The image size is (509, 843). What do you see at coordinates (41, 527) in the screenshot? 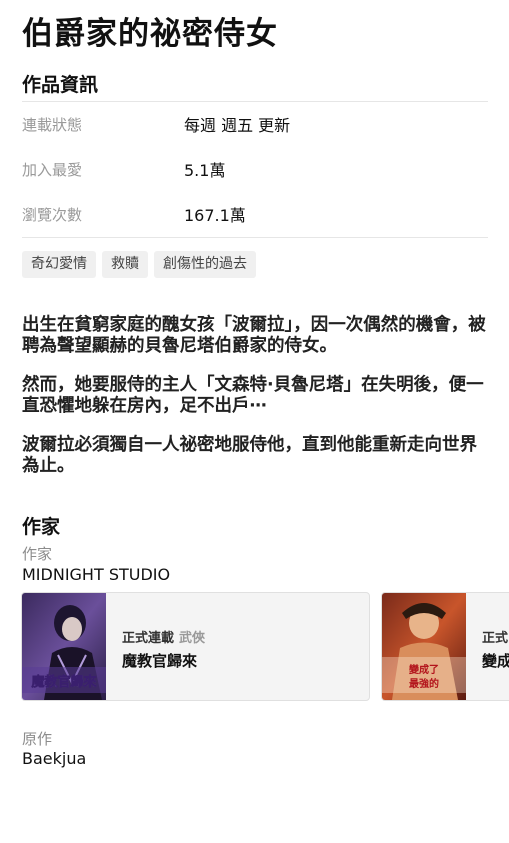
I see `author-section-title: 作家` at bounding box center [41, 527].